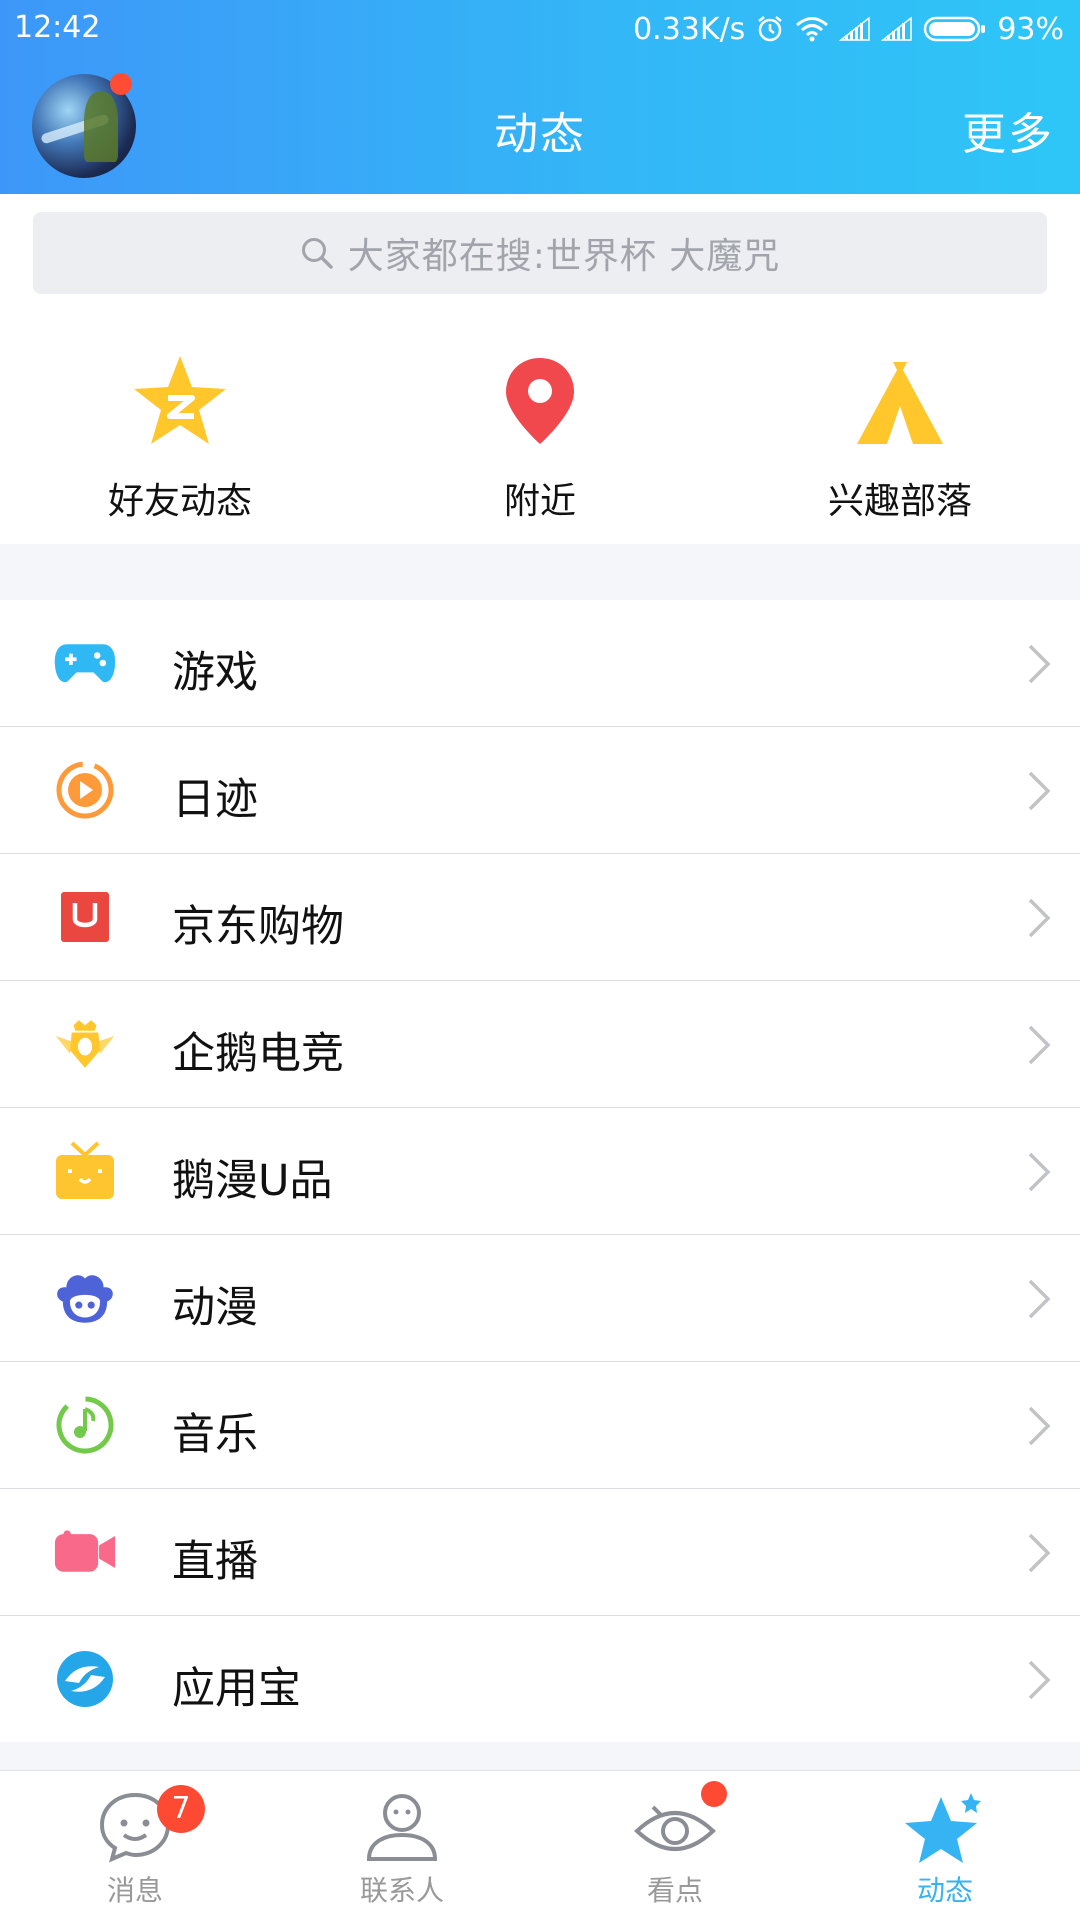 This screenshot has height=1921, width=1080. What do you see at coordinates (85, 1170) in the screenshot?
I see `gift-box-icon` at bounding box center [85, 1170].